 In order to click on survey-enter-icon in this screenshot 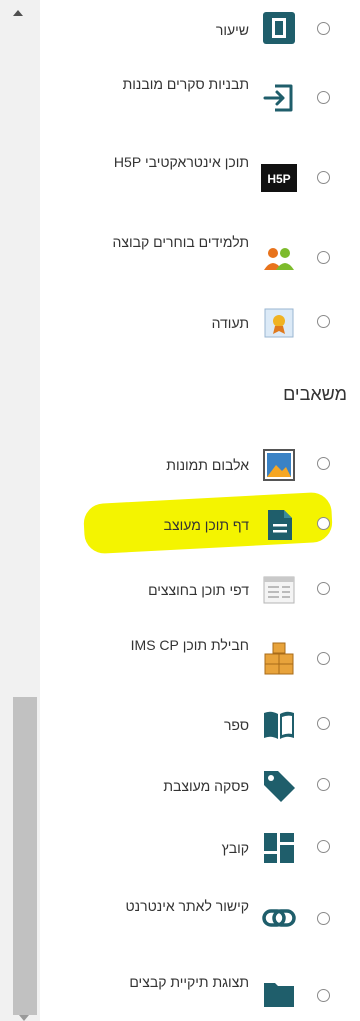, I will do `click(278, 98)`.